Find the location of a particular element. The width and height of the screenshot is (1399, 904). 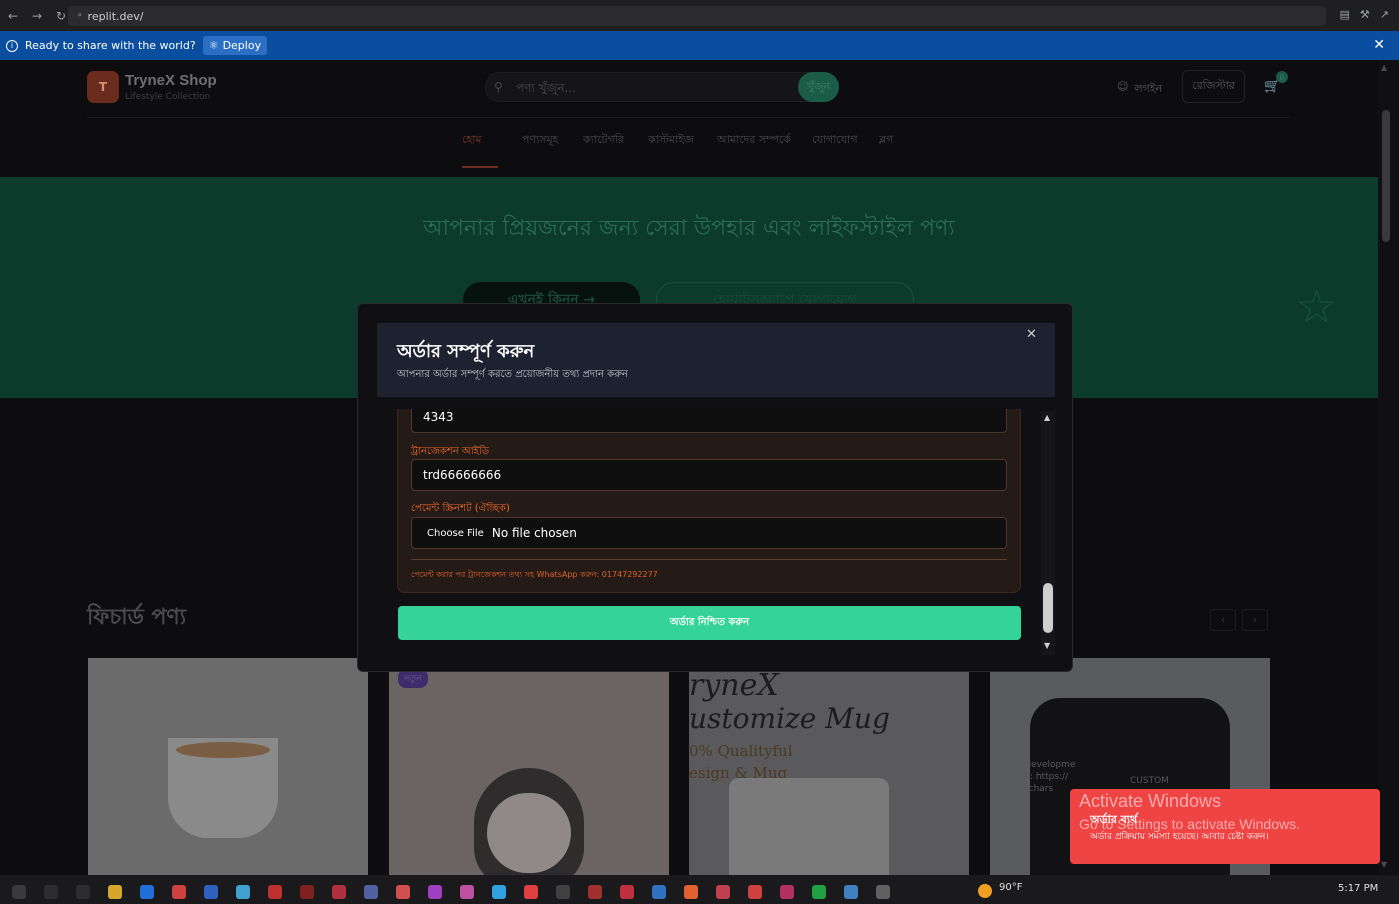

logo-mark: T is located at coordinates (103, 87).